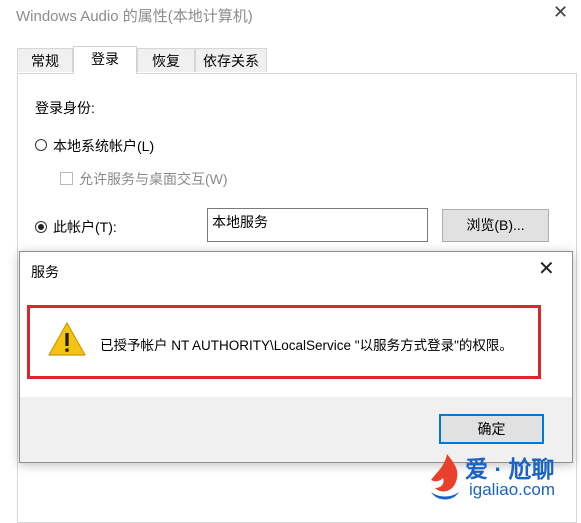  Describe the element at coordinates (67, 339) in the screenshot. I see `warning-icon` at that location.